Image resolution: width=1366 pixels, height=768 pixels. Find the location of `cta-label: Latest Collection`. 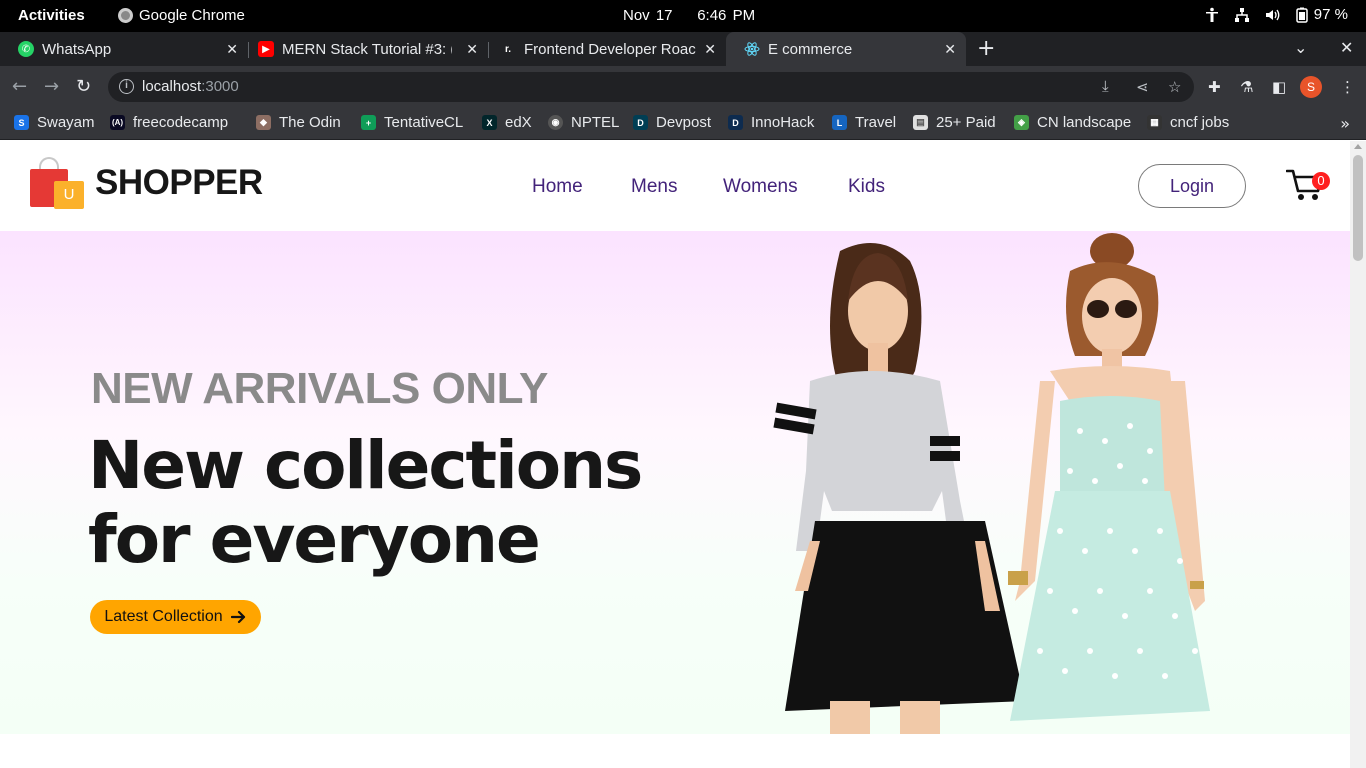

cta-label: Latest Collection is located at coordinates (163, 616).